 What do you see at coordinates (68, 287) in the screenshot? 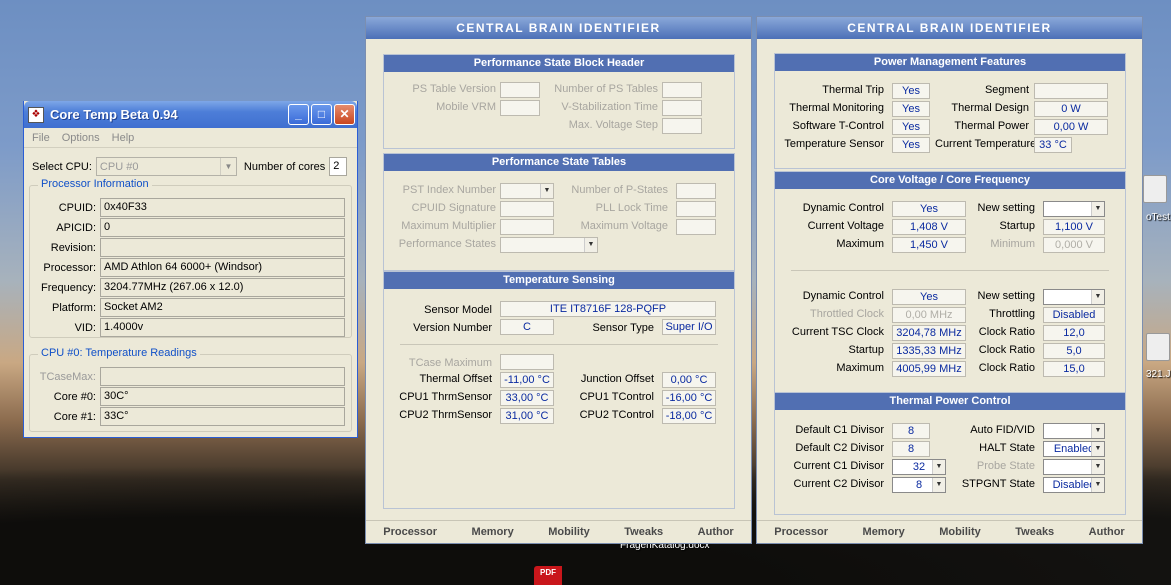
I see `info-label: Frequency:` at bounding box center [68, 287].